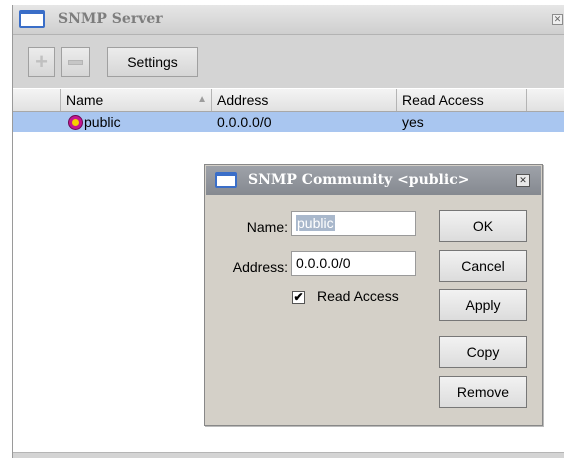 Image resolution: width=564 pixels, height=458 pixels. Describe the element at coordinates (358, 296) in the screenshot. I see `read-access-label: Read Access` at that location.